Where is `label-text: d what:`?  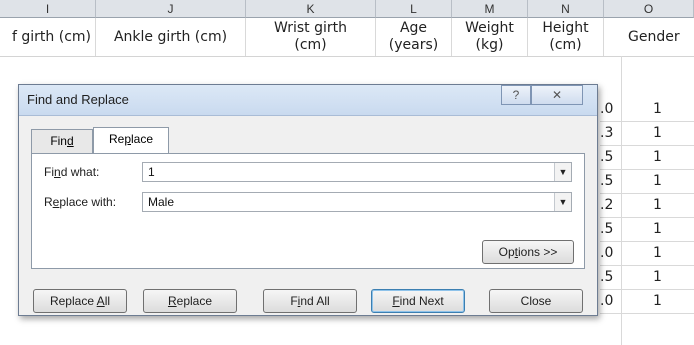
label-text: d what: is located at coordinates (80, 172).